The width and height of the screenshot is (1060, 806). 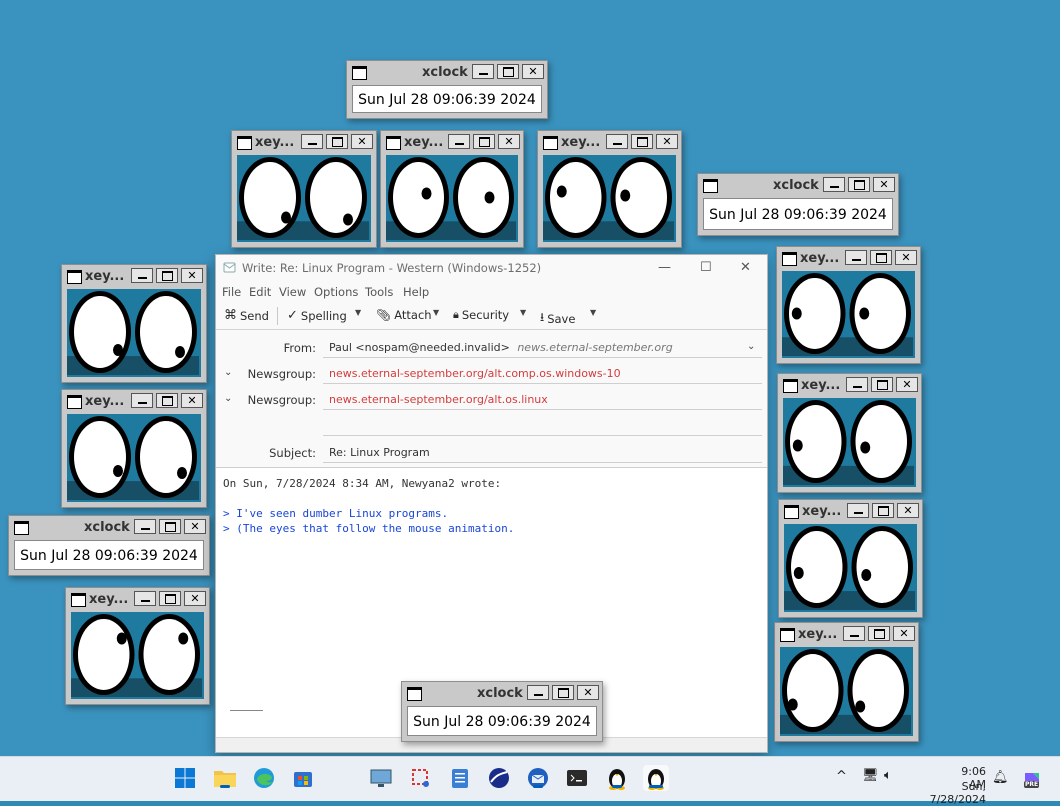 I want to click on from-dropdown-icon: ⌄, so click(x=751, y=346).